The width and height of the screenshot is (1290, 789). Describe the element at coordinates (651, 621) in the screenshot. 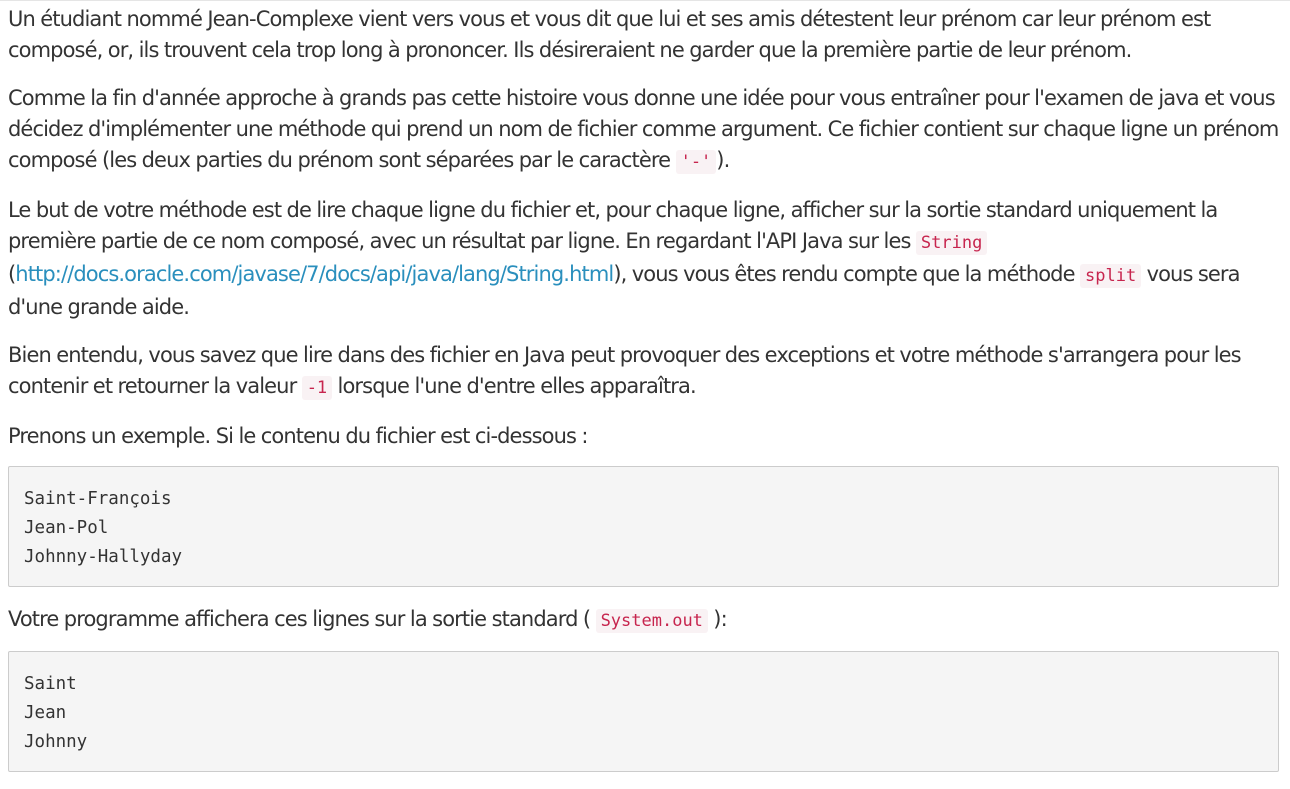

I see `inline-code-system-out: System.out` at that location.